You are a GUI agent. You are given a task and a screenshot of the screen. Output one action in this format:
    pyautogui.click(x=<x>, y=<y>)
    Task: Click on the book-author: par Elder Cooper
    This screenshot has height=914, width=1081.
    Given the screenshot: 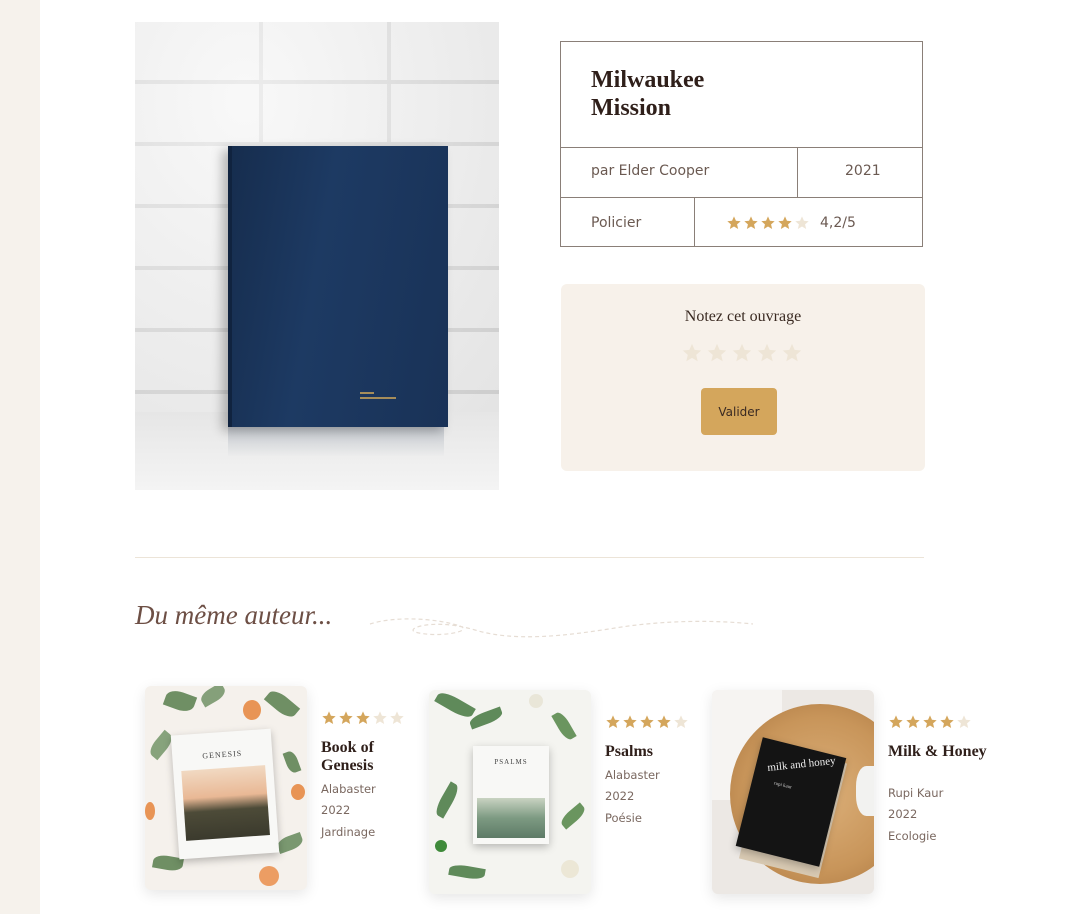 What is the action you would take?
    pyautogui.click(x=650, y=171)
    